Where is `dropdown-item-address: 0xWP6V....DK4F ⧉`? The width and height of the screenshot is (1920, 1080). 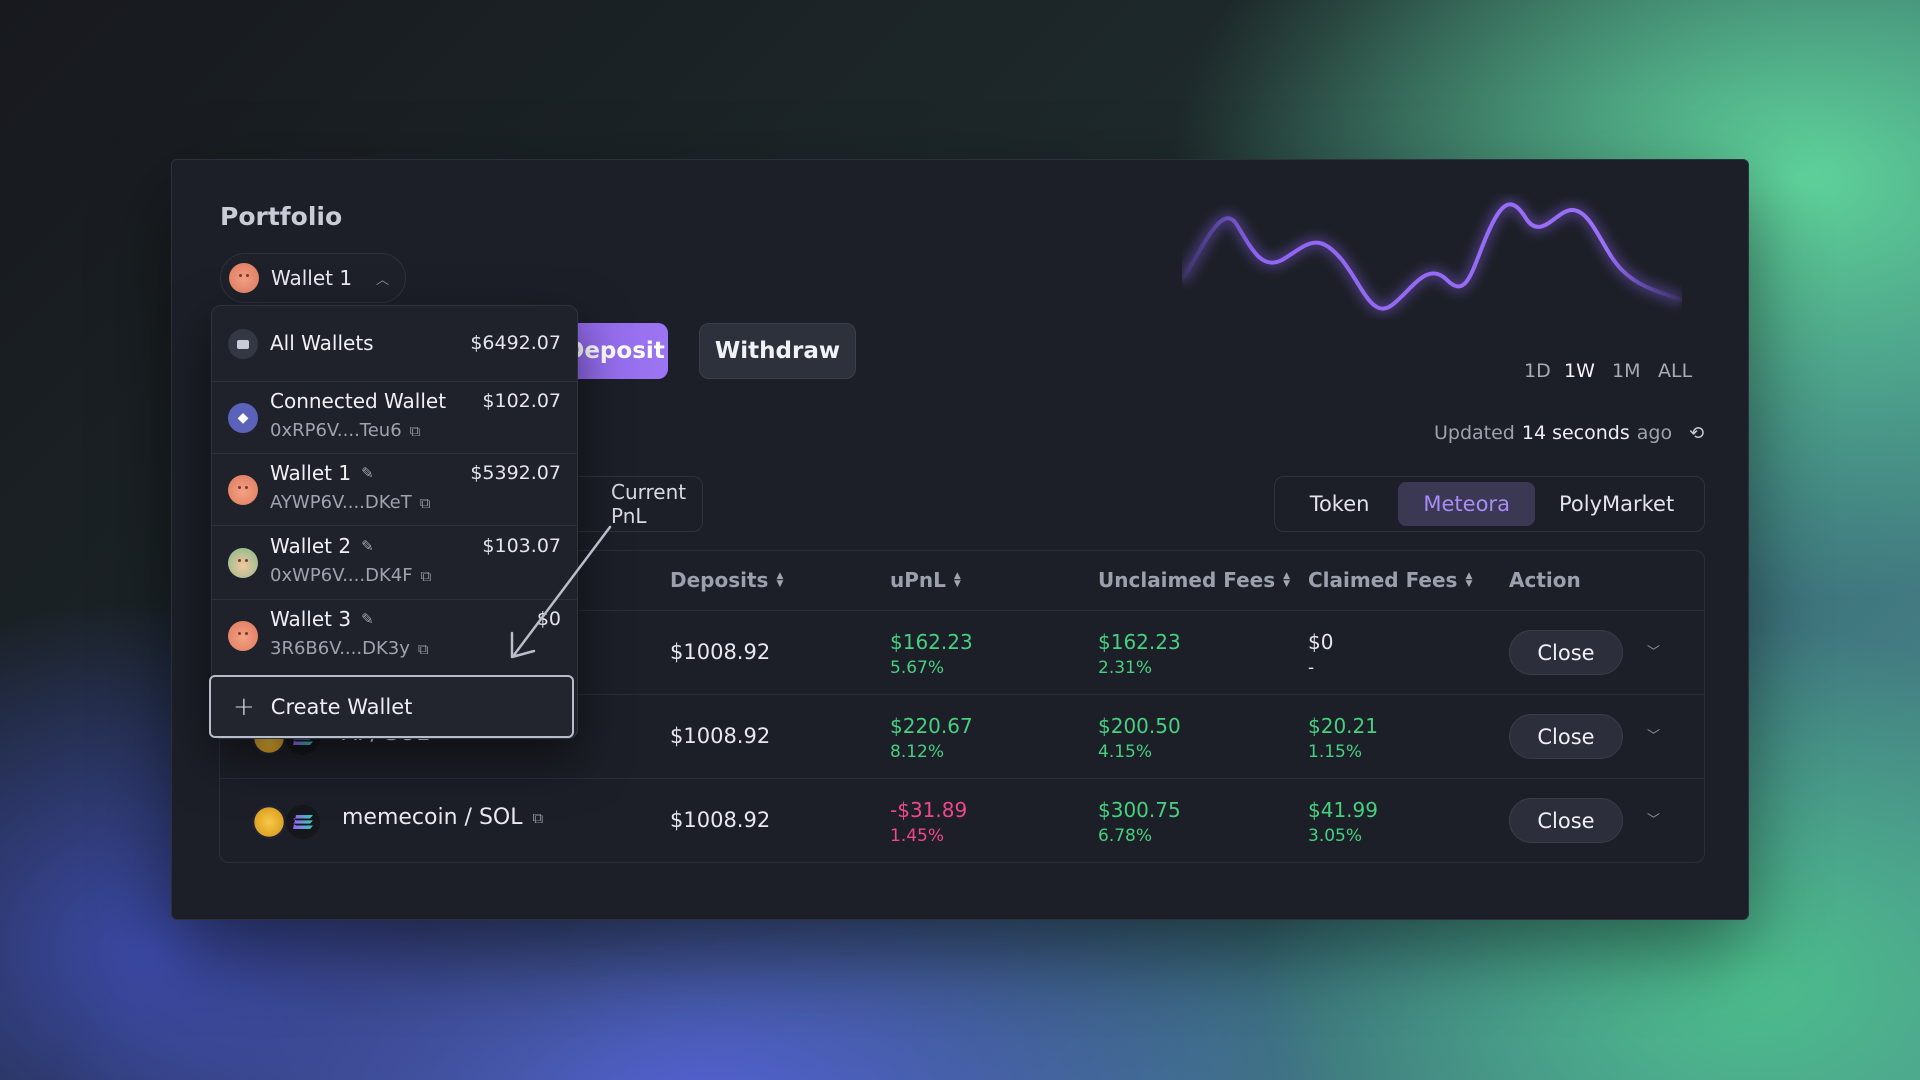 dropdown-item-address: 0xWP6V....DK4F ⧉ is located at coordinates (350, 575).